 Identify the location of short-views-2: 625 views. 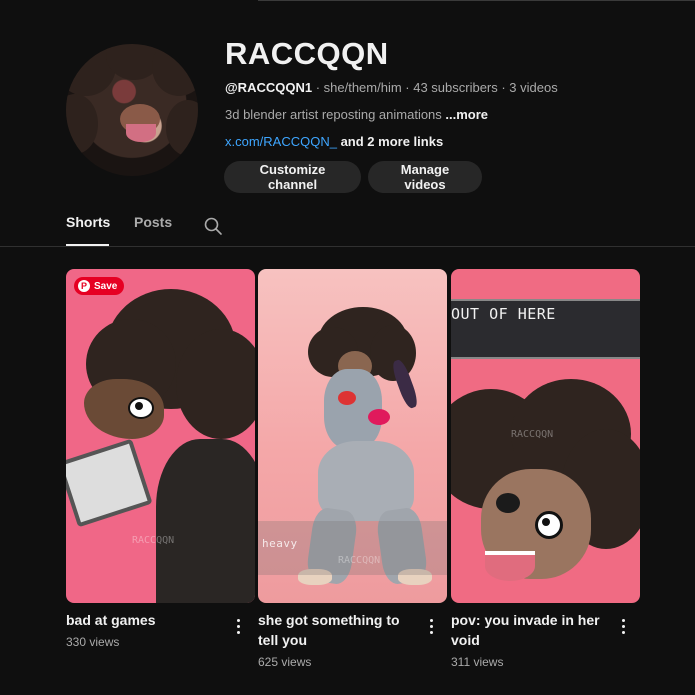
(285, 662).